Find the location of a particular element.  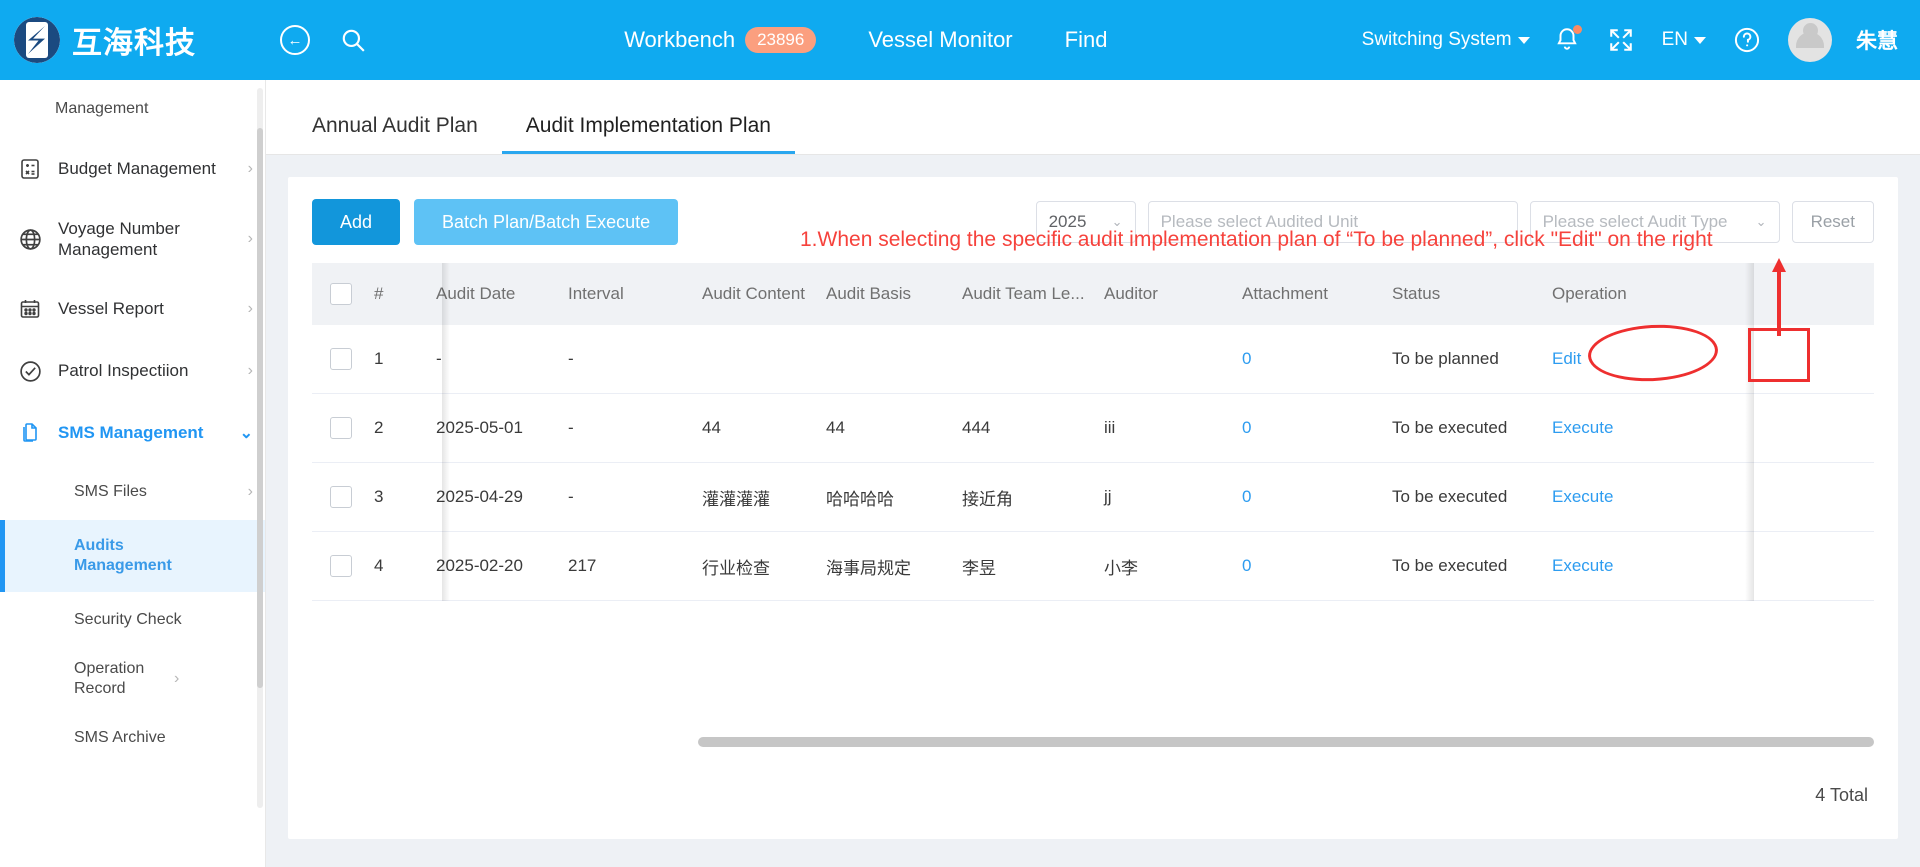

nav-workbench: Workbench 23896 is located at coordinates (720, 40).